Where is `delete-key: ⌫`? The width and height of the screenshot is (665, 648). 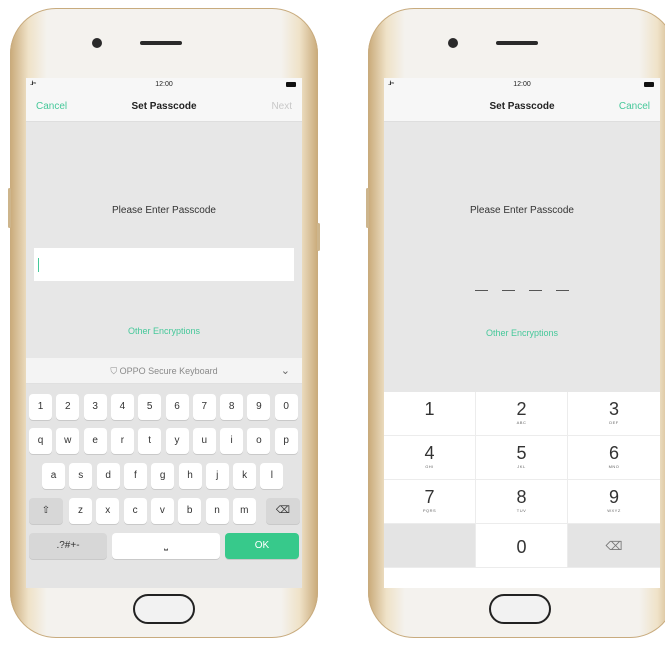
delete-key: ⌫ is located at coordinates (614, 546).